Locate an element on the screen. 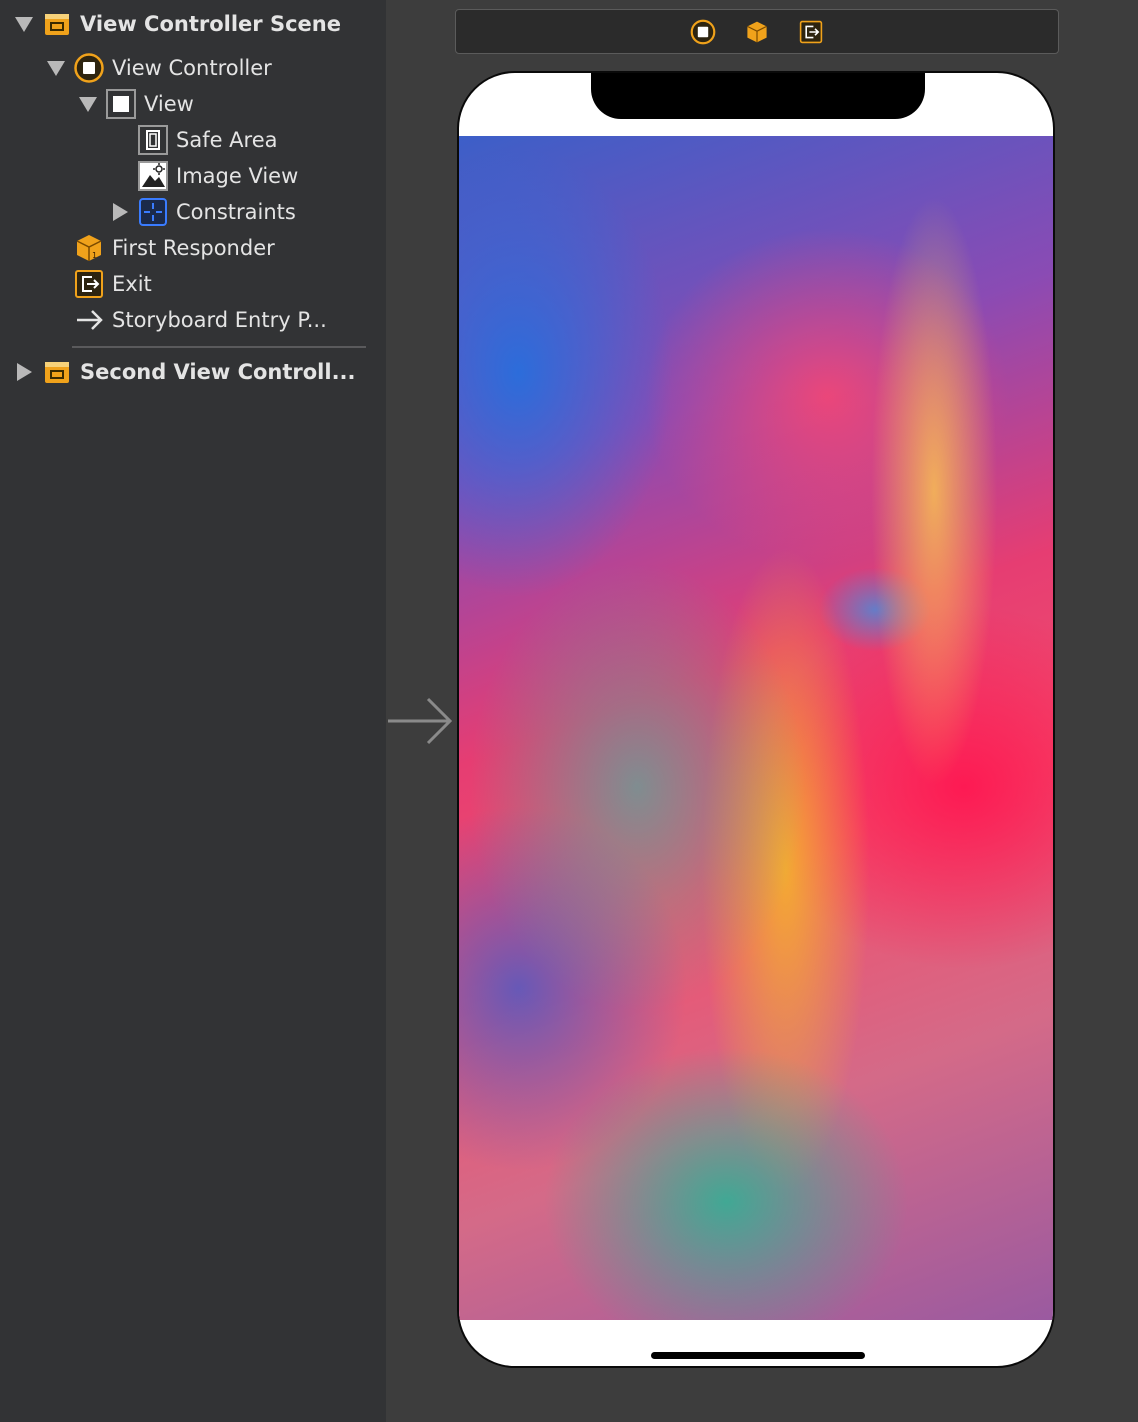 Image resolution: width=1138 pixels, height=1422 pixels. first-responder-icon: 1 is located at coordinates (89, 248).